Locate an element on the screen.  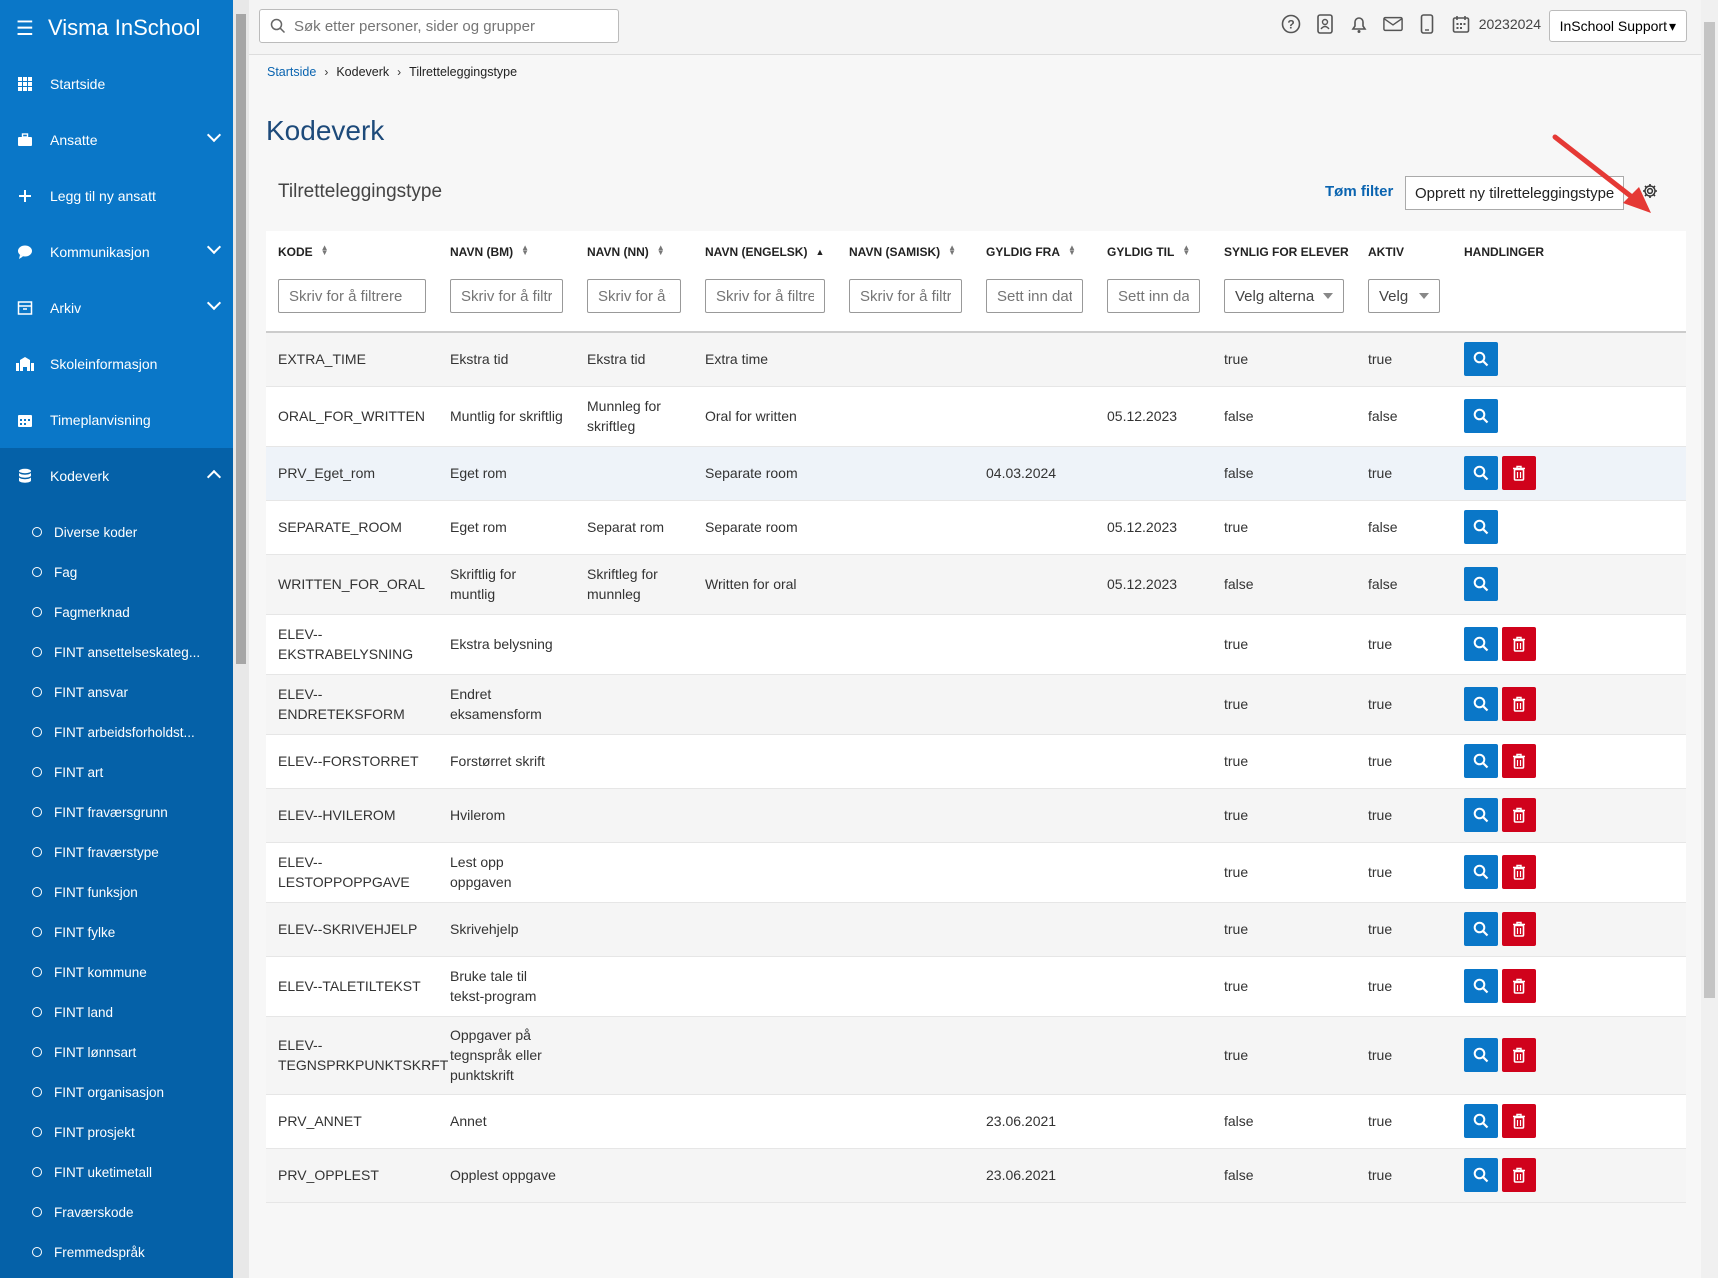
sidebar-item-ansatte: Ansatte is located at coordinates (116, 140).